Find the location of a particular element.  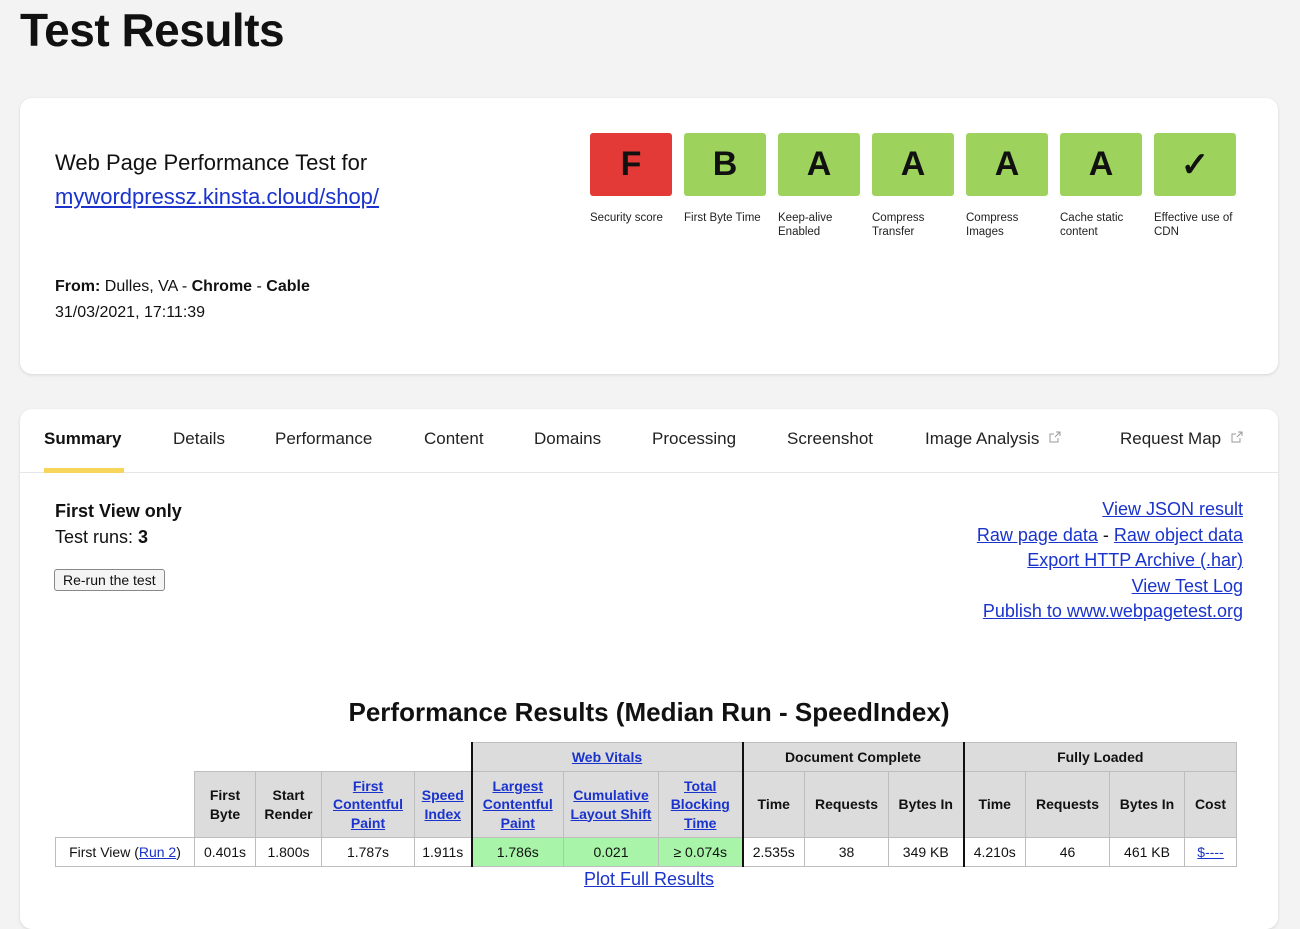

group-fully-loaded: Fully Loaded is located at coordinates (1099, 757).